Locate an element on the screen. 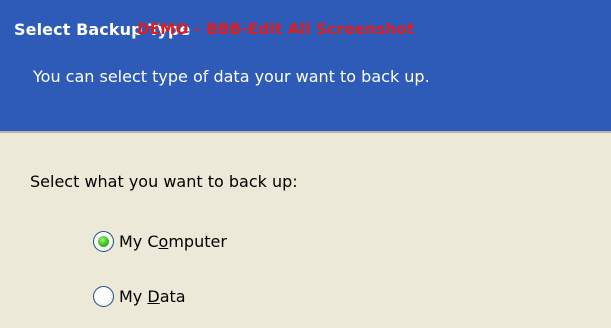 Image resolution: width=611 pixels, height=328 pixels. radio-button-my-computer is located at coordinates (103, 241).